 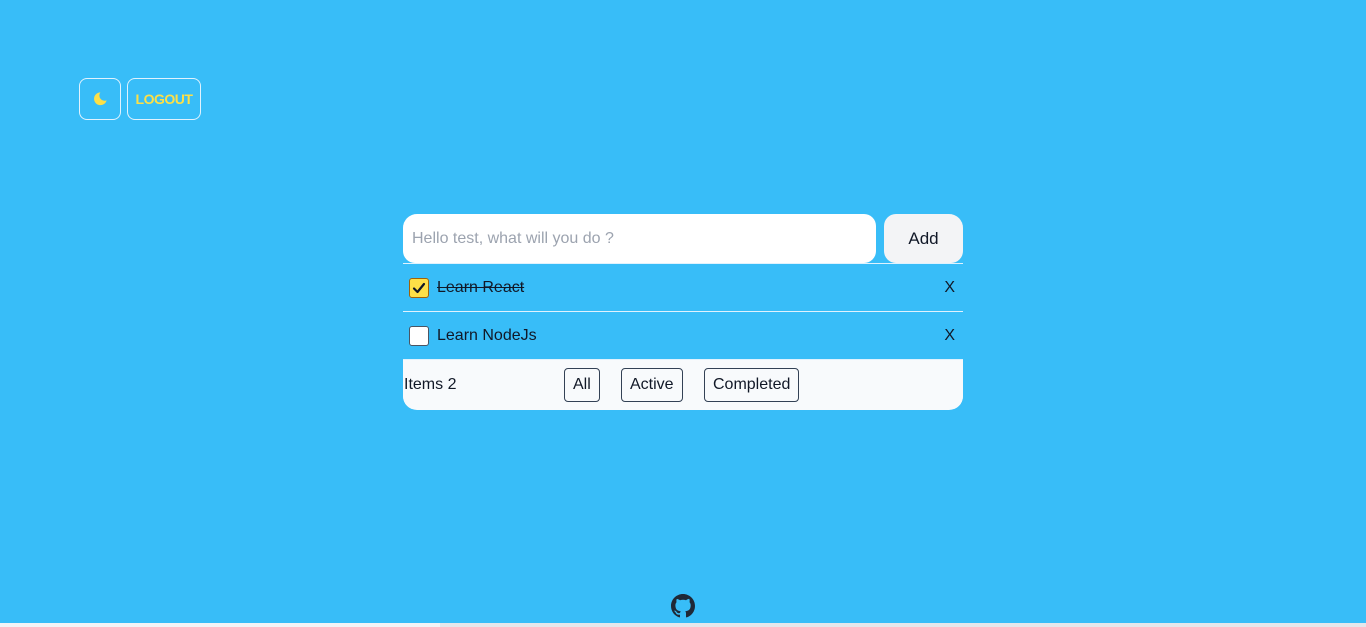 What do you see at coordinates (419, 335) in the screenshot?
I see `todo-checkbox` at bounding box center [419, 335].